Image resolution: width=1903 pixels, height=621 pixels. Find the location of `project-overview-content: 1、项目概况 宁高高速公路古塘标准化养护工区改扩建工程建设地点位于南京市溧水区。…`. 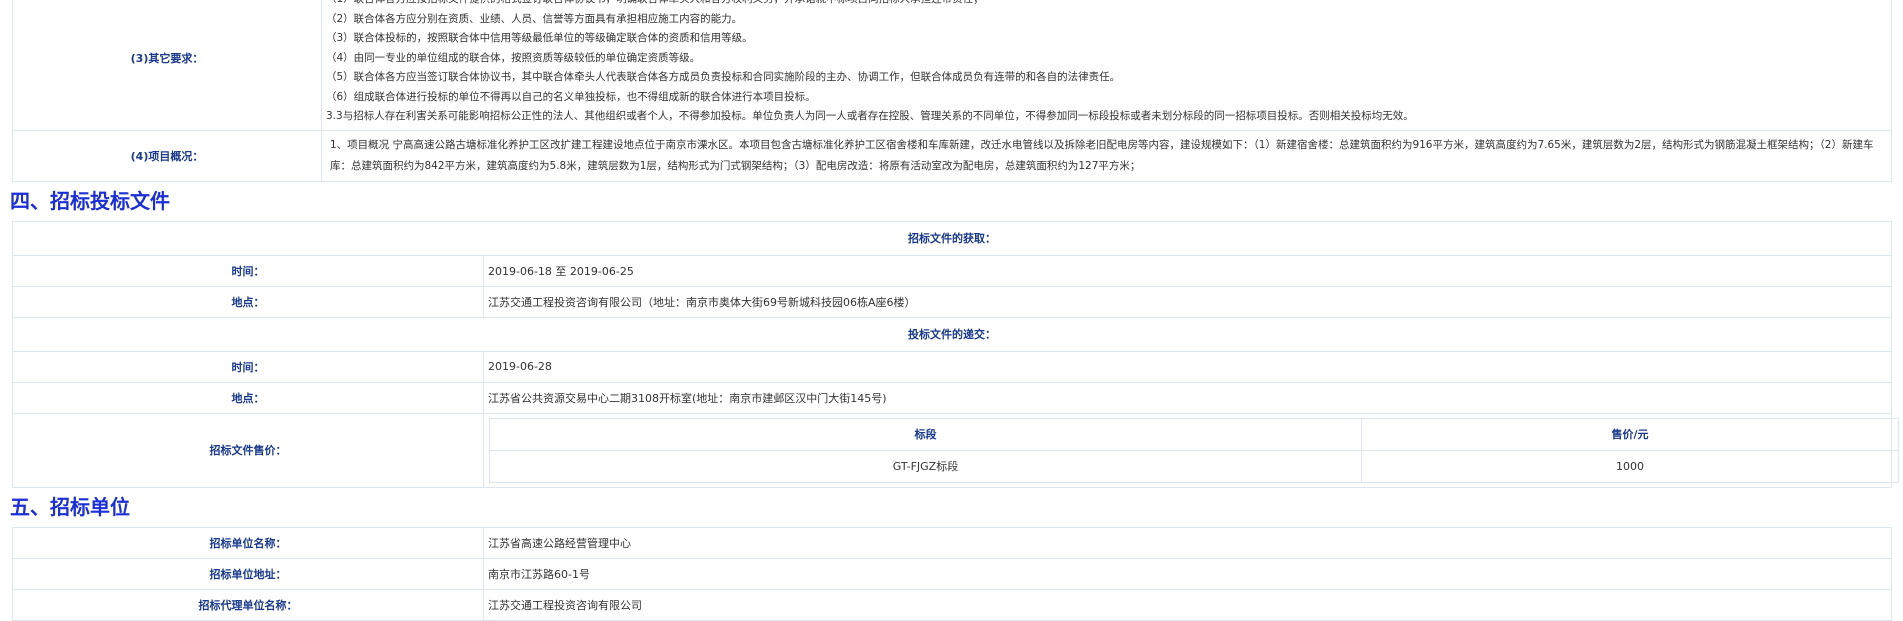

project-overview-content: 1、项目概况 宁高高速公路古塘标准化养护工区改扩建工程建设地点位于南京市溧水区。… is located at coordinates (1106, 155).